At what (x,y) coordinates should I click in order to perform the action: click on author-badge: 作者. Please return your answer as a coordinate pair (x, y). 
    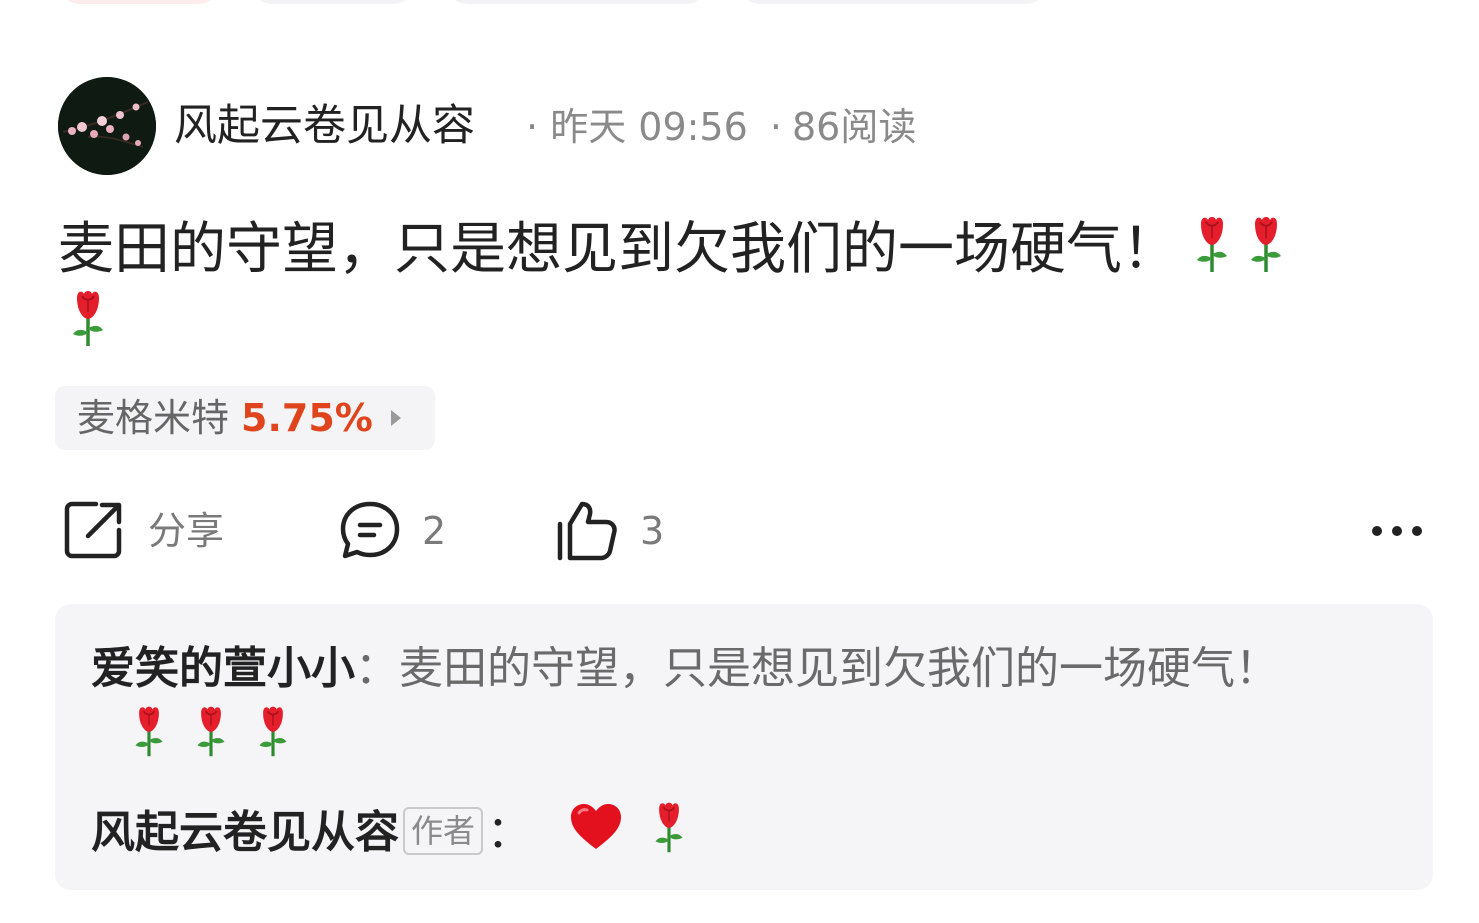
    Looking at the image, I should click on (443, 831).